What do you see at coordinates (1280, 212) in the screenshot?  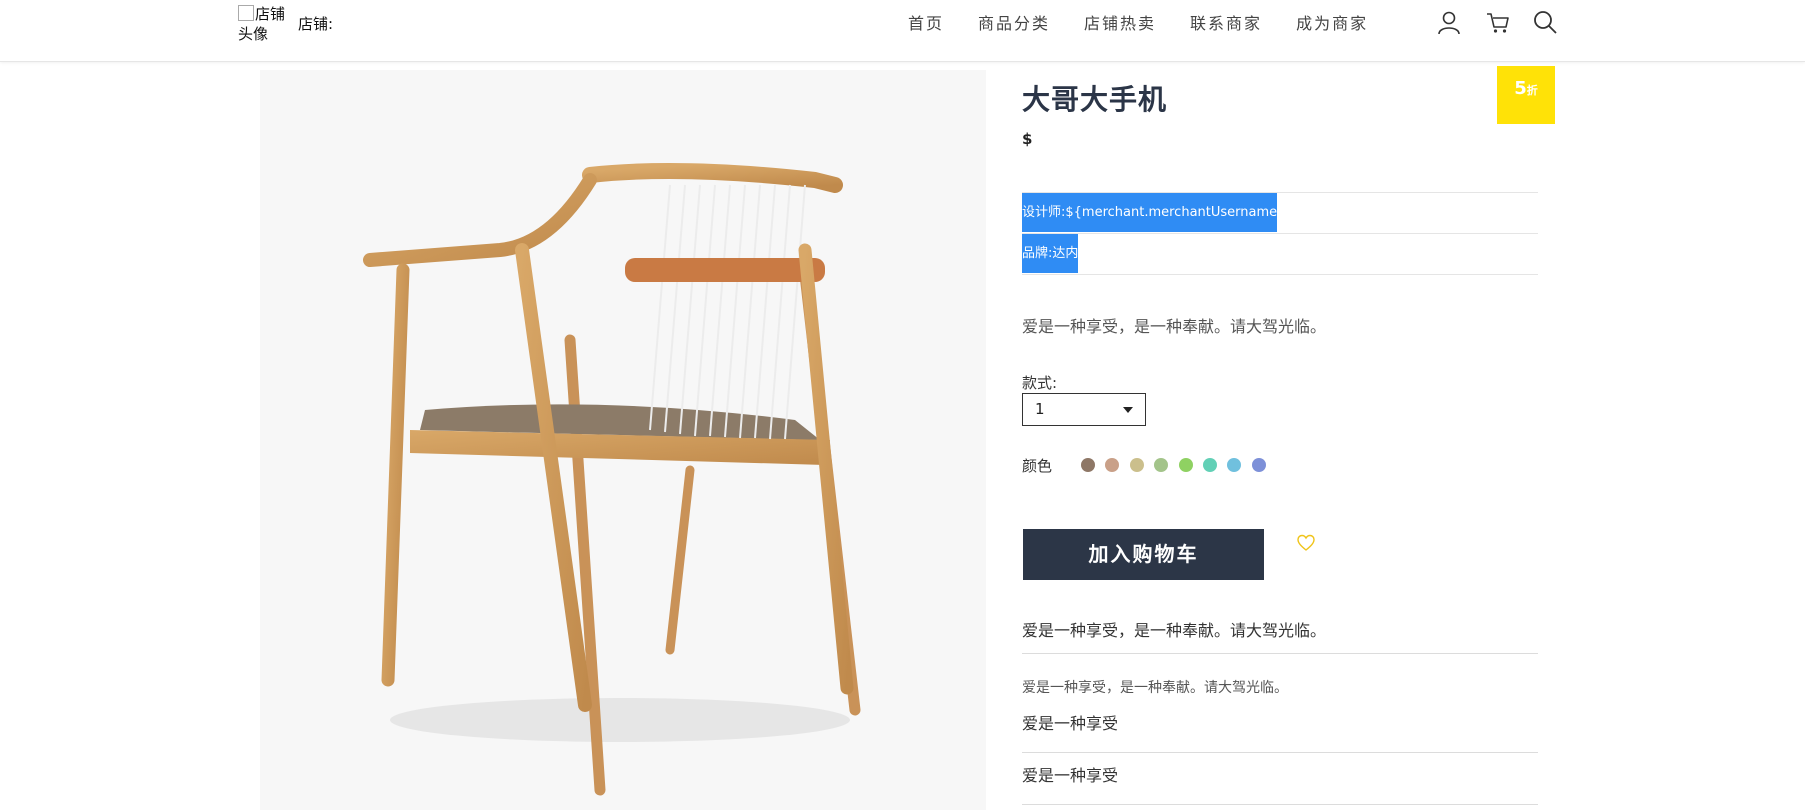 I see `designer-row: 设计师:${merchant.merchantUsername` at bounding box center [1280, 212].